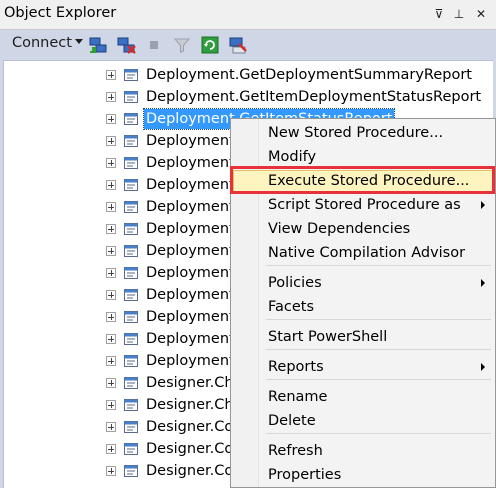 This screenshot has height=488, width=496. I want to click on panel-title: Object Explorer, so click(60, 13).